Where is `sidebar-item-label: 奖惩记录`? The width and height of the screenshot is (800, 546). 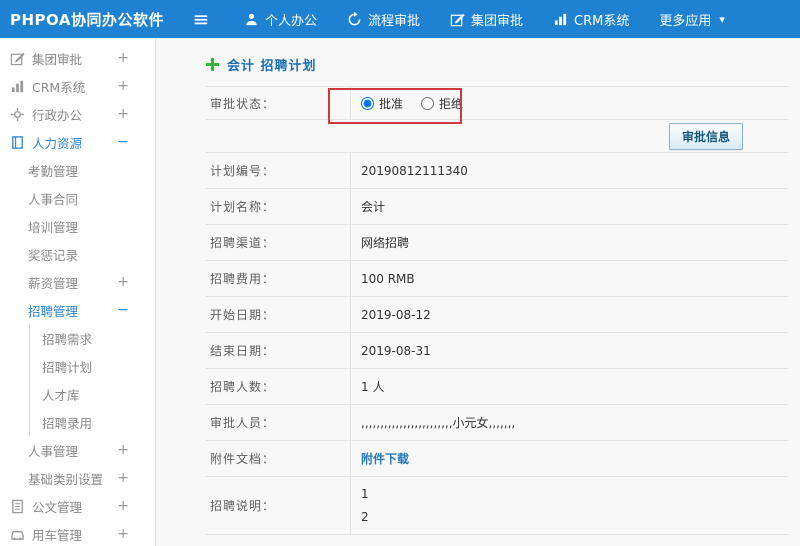 sidebar-item-label: 奖惩记录 is located at coordinates (53, 255).